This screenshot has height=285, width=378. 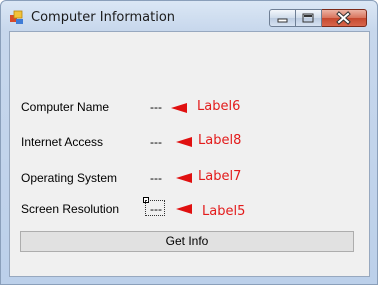 I want to click on maximize-icon, so click(x=308, y=18).